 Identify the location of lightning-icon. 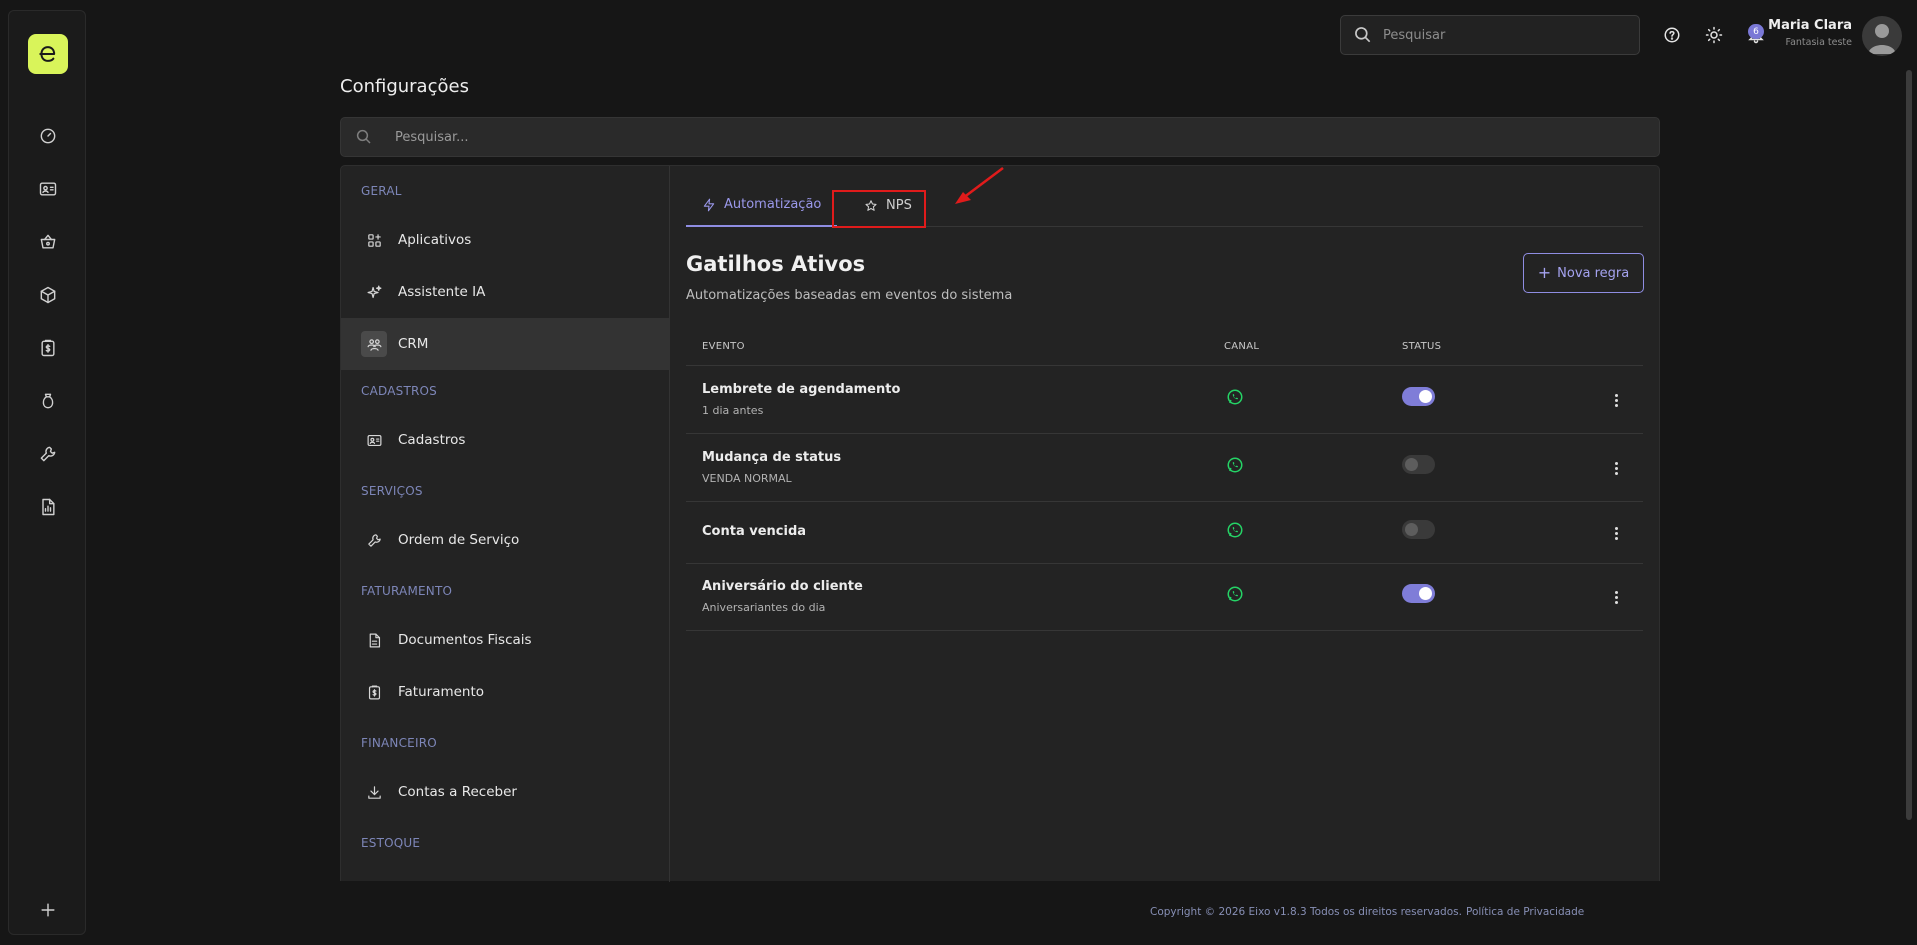
(709, 204).